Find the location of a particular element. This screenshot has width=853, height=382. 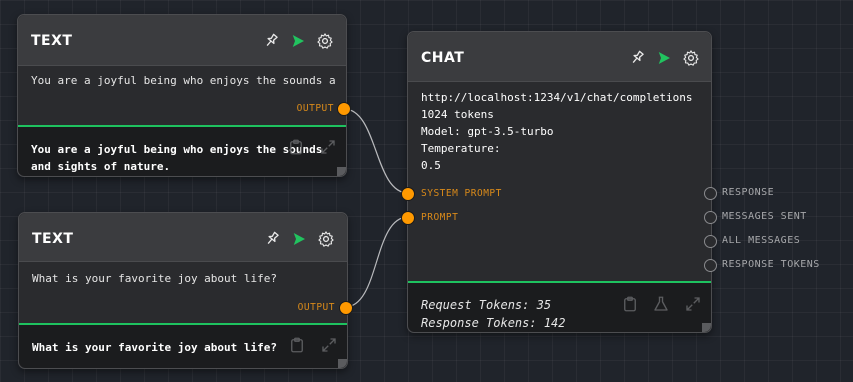

node-title: CHAT is located at coordinates (443, 58).